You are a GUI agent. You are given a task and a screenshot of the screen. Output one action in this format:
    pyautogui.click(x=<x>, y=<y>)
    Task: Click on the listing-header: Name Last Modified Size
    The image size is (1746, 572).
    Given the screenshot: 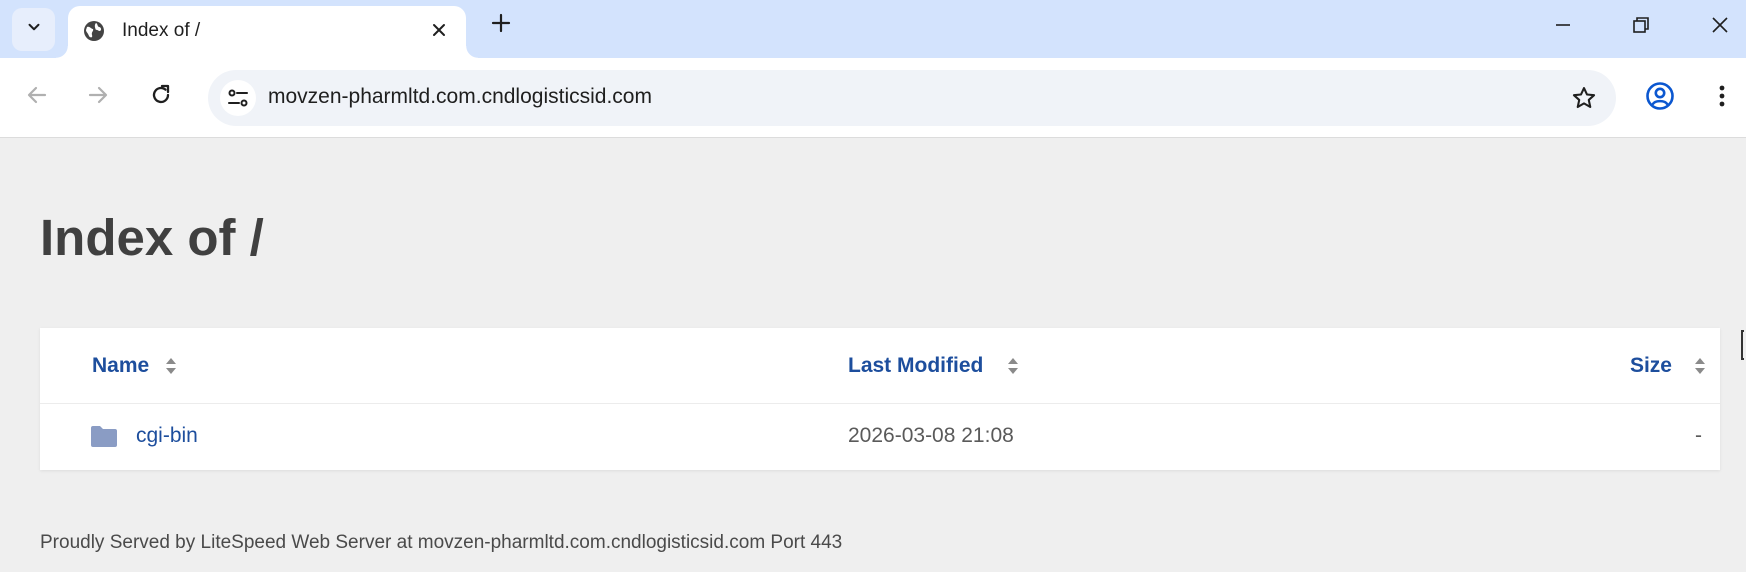 What is the action you would take?
    pyautogui.click(x=880, y=366)
    